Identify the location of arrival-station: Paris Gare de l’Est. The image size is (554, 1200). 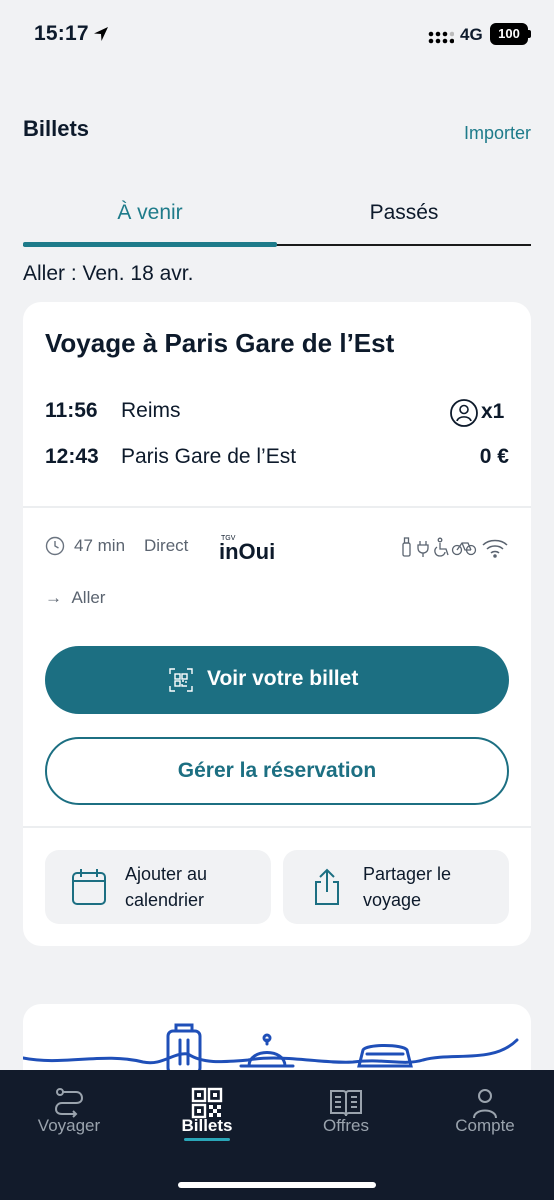
(209, 456).